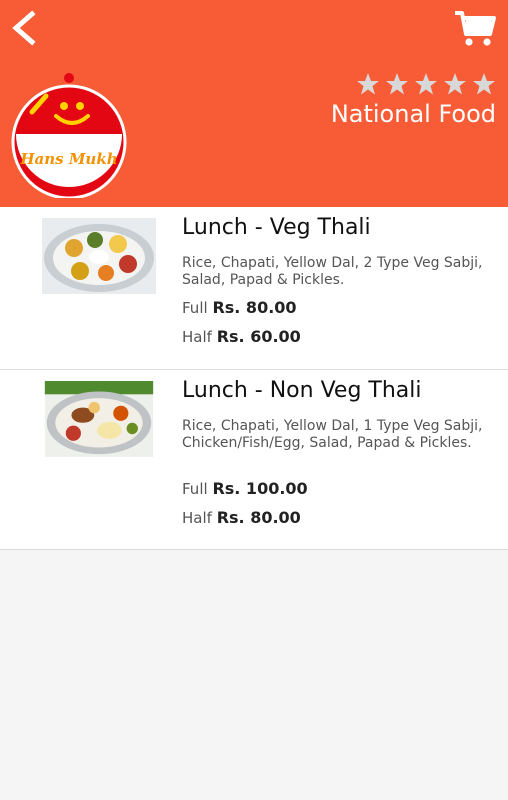 The image size is (508, 800). I want to click on logo-text: Hans Mukh, so click(68, 159).